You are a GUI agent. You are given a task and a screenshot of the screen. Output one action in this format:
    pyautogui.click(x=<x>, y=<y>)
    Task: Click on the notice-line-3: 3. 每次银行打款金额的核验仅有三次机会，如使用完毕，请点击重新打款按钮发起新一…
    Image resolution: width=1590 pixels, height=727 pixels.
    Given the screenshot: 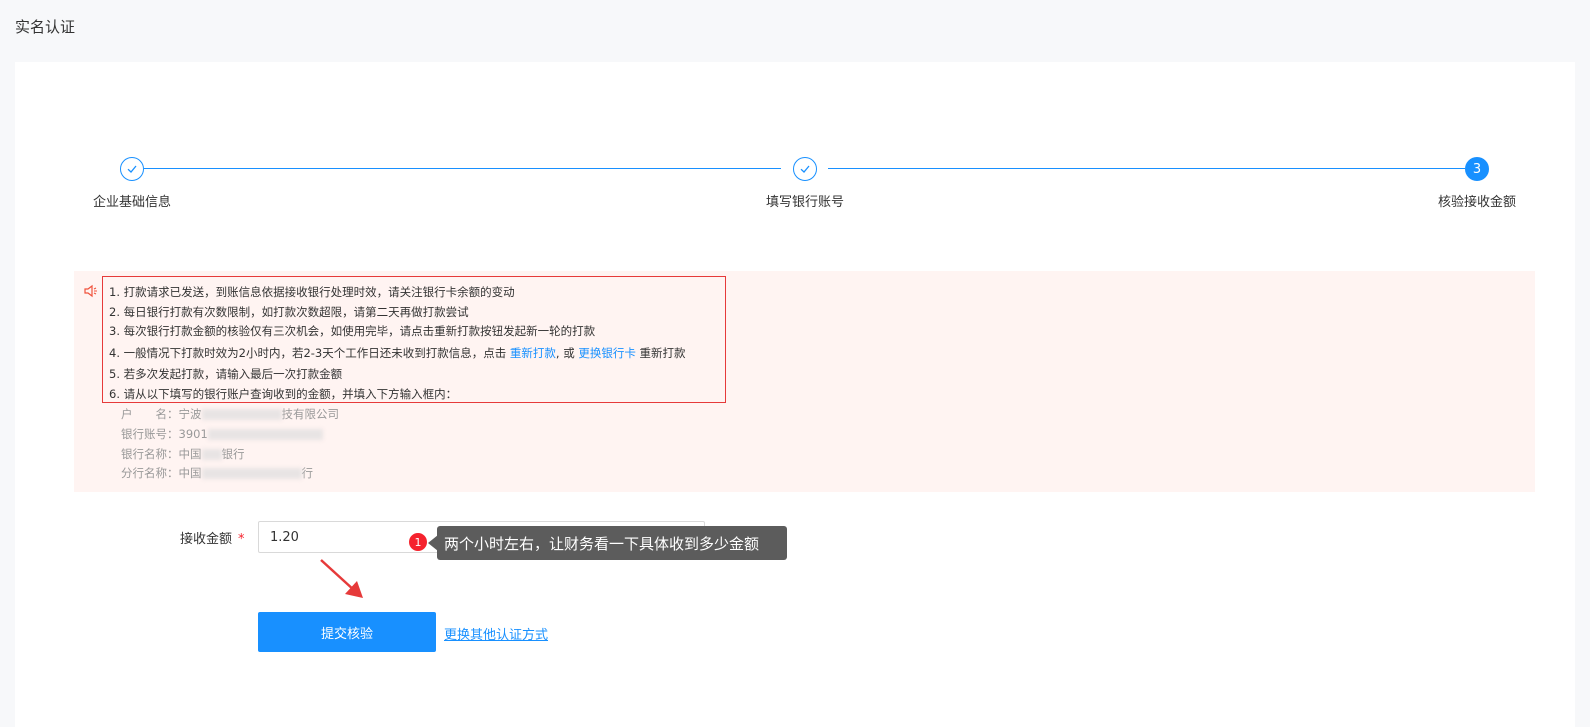 What is the action you would take?
    pyautogui.click(x=352, y=331)
    